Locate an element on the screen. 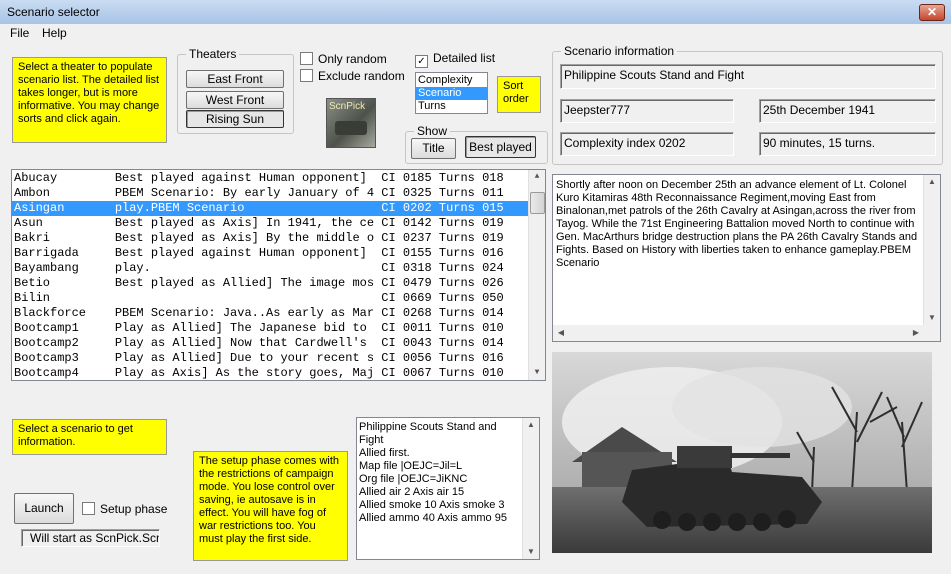 This screenshot has height=574, width=951. scnpick-logo: ScnPick is located at coordinates (351, 123).